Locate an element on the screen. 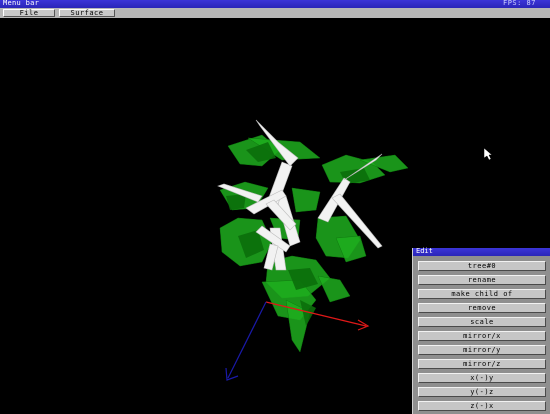  menu-surface: Surface is located at coordinates (87, 13).